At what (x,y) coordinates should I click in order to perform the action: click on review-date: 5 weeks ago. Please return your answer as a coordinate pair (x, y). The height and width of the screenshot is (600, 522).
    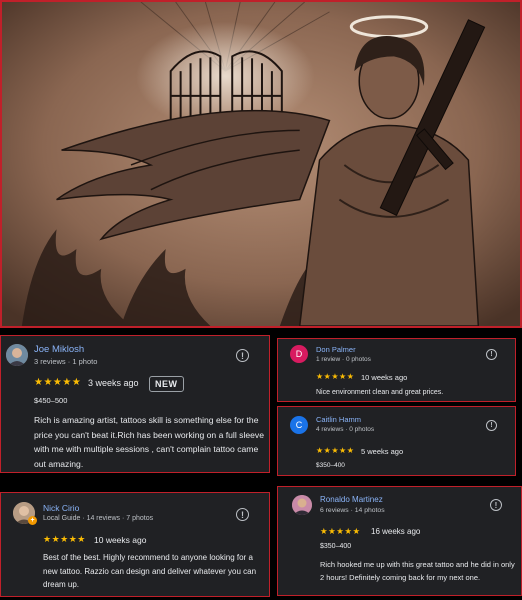
    Looking at the image, I should click on (382, 451).